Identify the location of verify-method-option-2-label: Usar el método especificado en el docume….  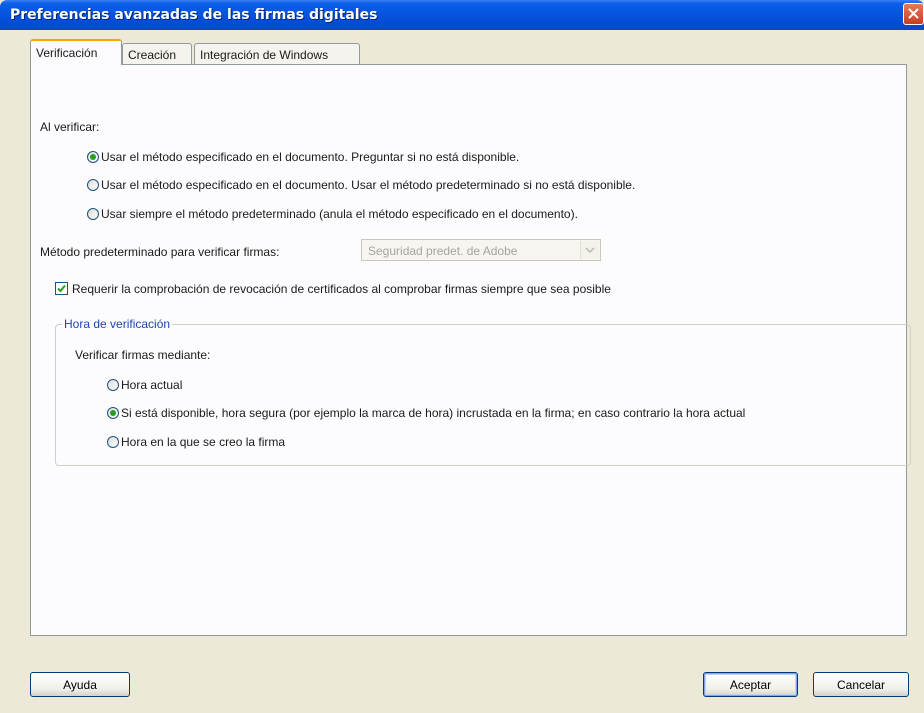
(368, 185).